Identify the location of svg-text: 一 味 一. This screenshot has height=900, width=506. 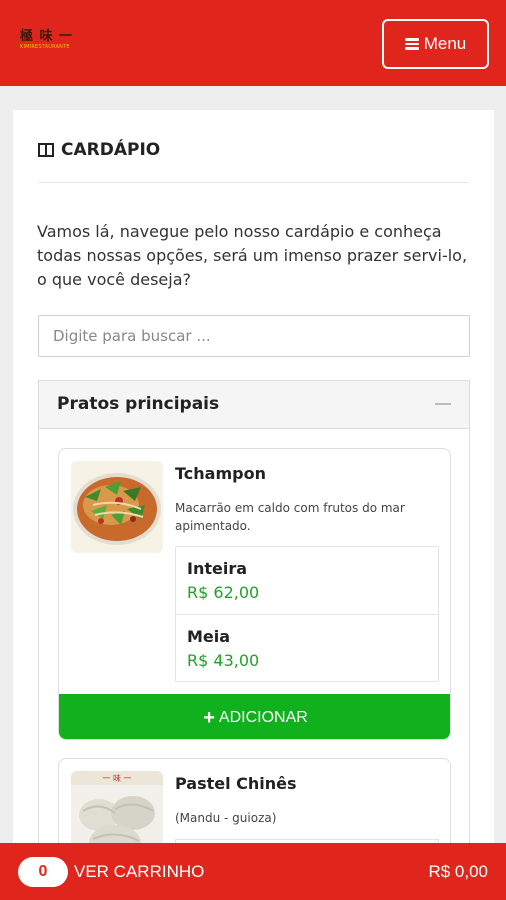
(116, 778).